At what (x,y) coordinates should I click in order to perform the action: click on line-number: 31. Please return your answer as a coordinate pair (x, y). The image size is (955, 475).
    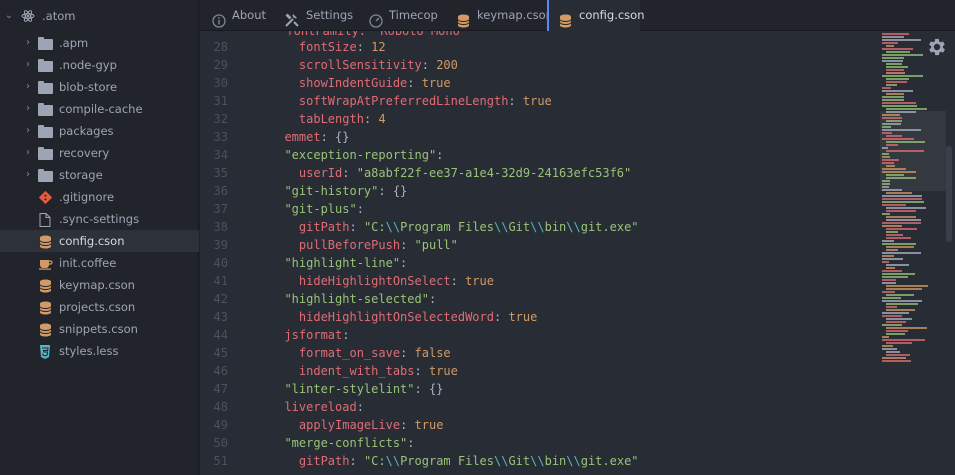
    Looking at the image, I should click on (220, 101).